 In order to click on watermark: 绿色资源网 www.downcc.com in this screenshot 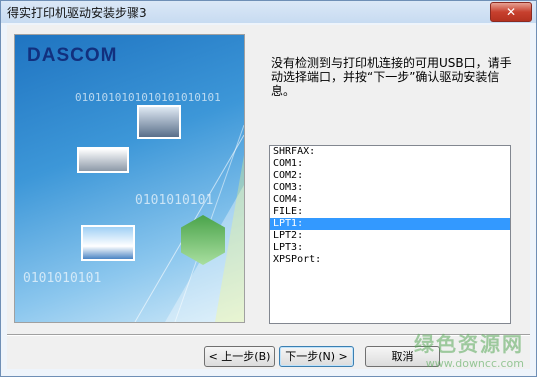, I will do `click(469, 349)`.